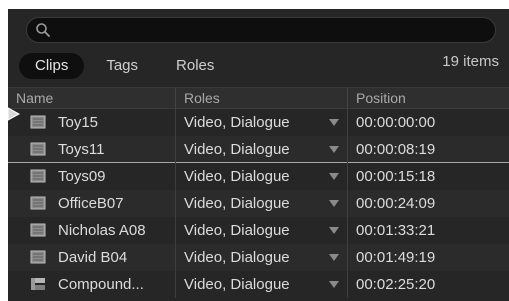  Describe the element at coordinates (78, 122) in the screenshot. I see `clip-name: Toy15` at that location.